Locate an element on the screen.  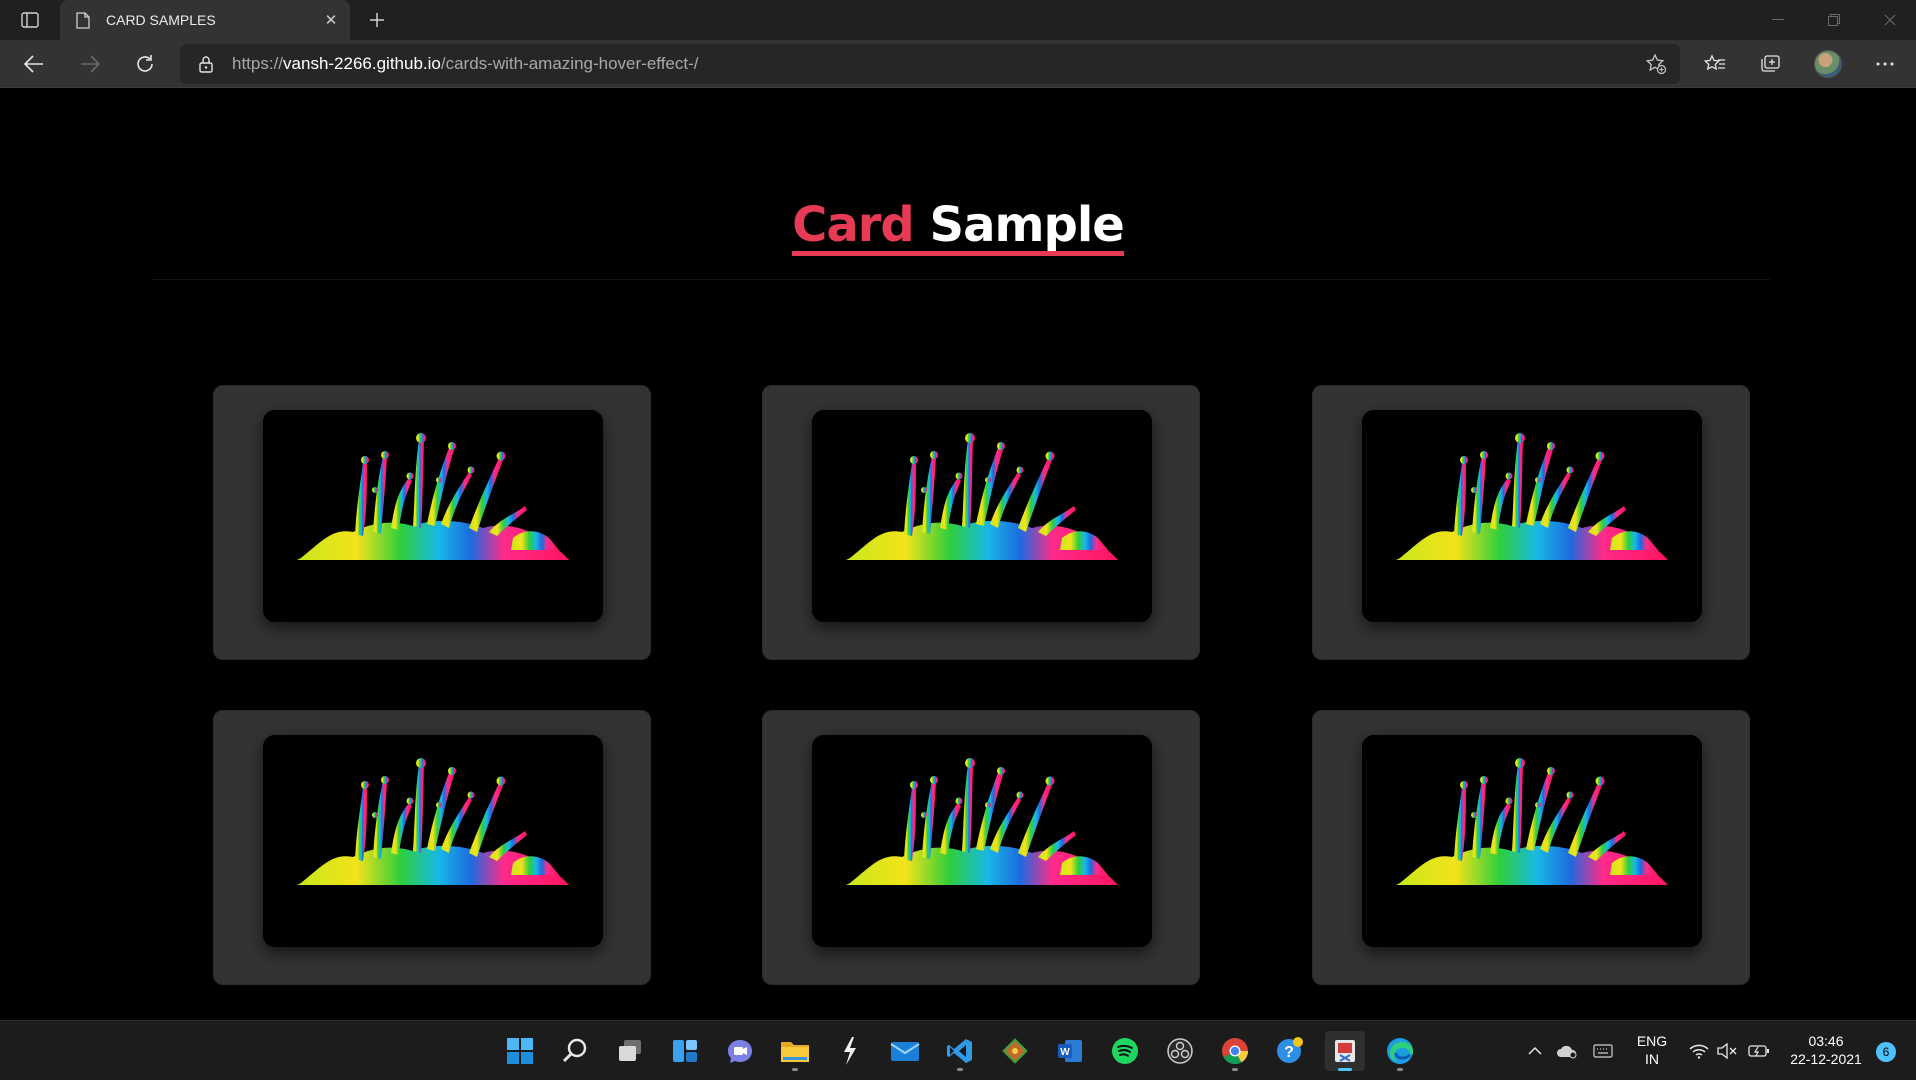
document-icon is located at coordinates (83, 20).